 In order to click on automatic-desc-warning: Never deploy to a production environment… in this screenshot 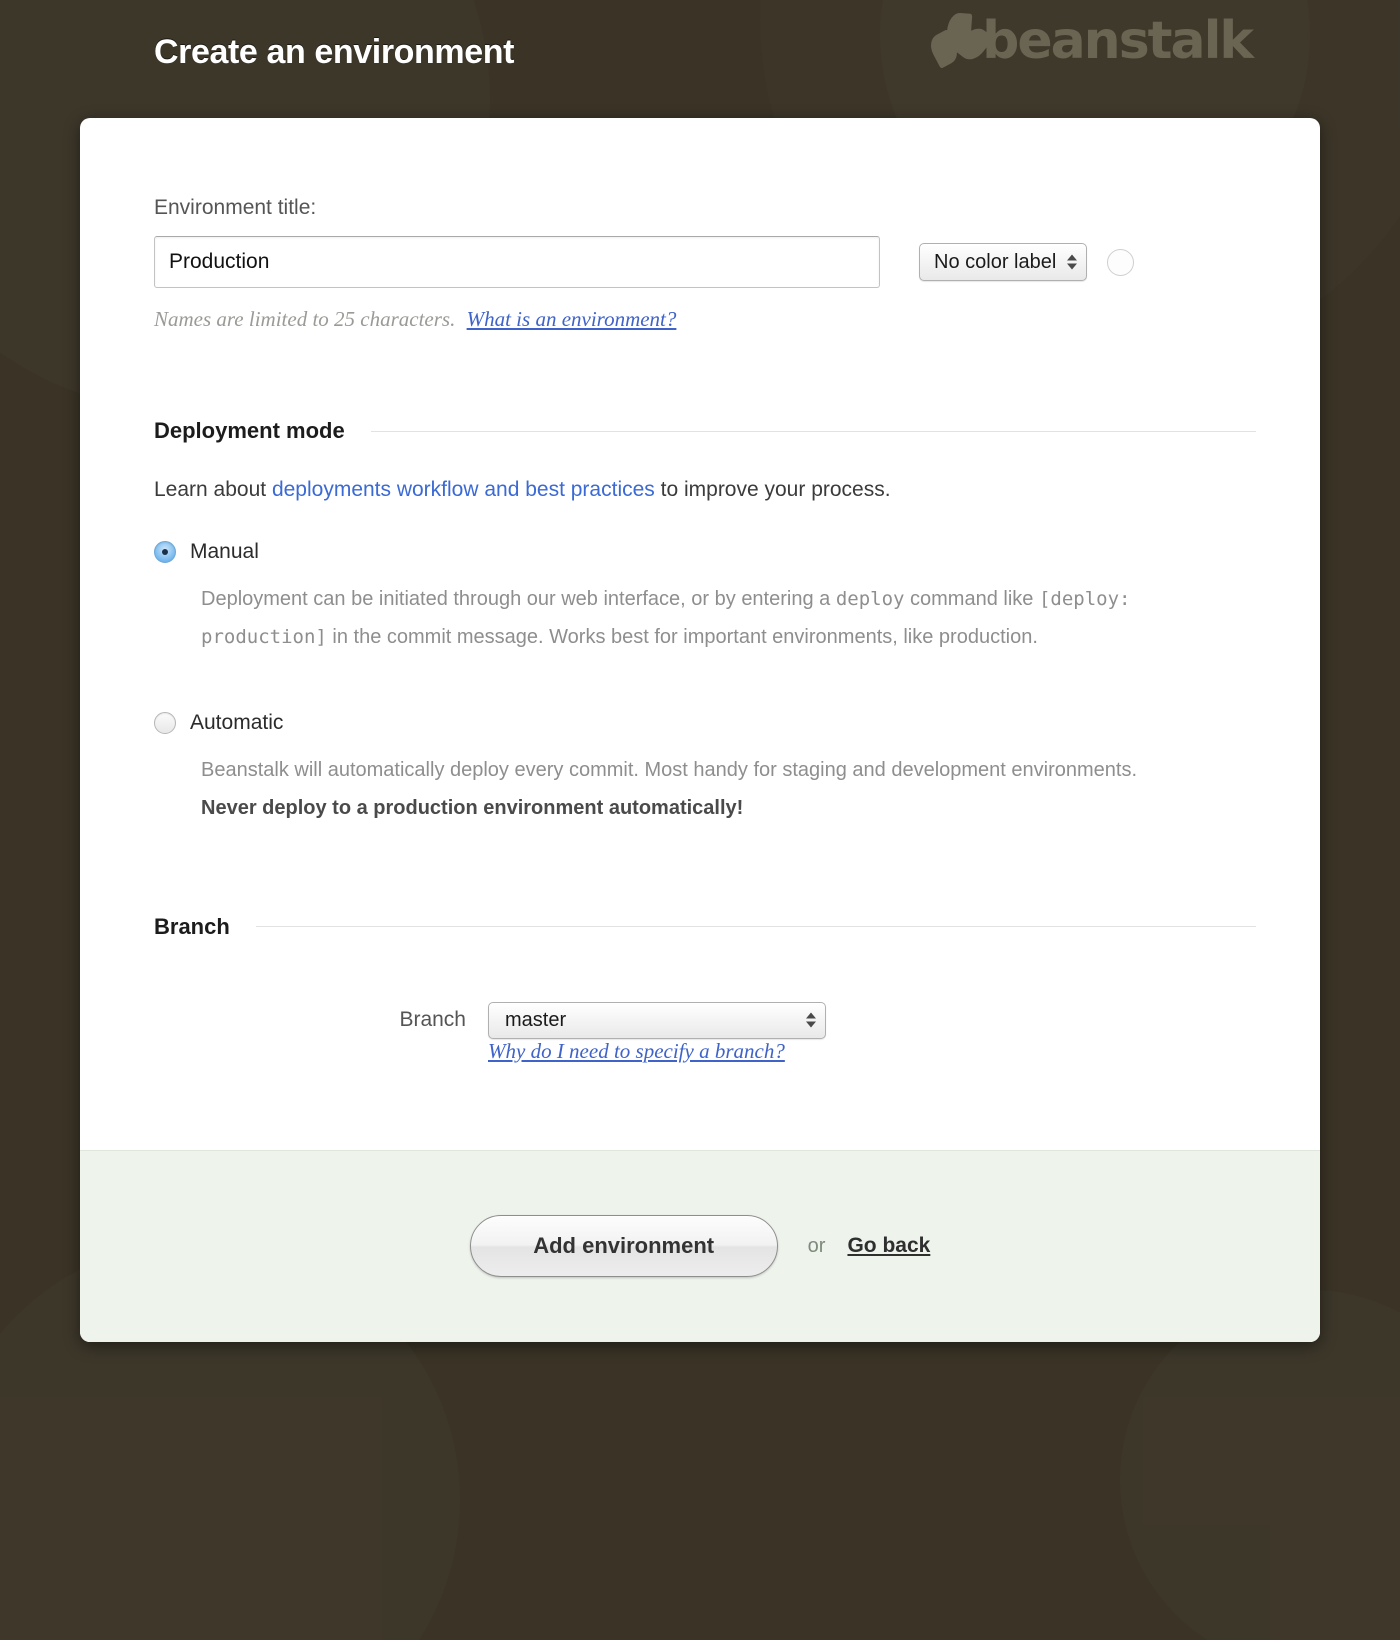, I will do `click(472, 808)`.